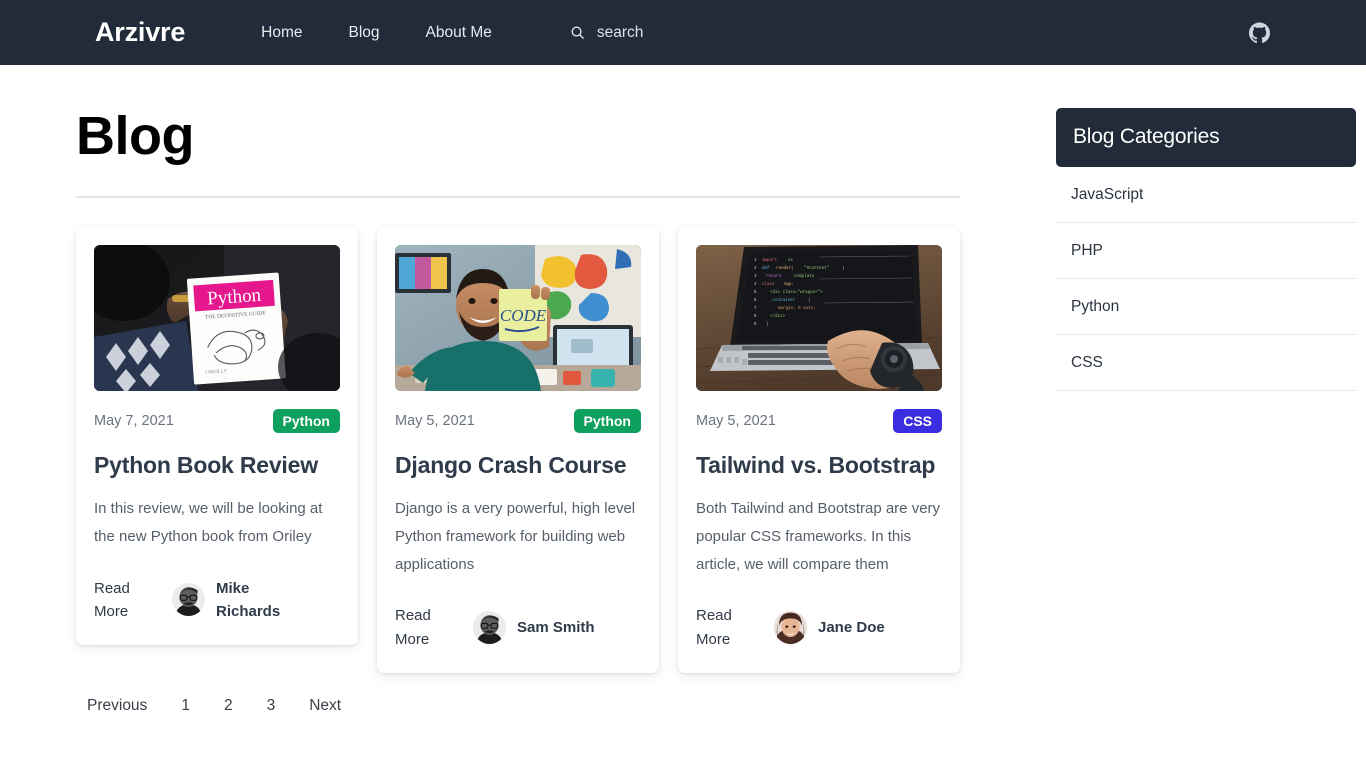 The width and height of the screenshot is (1366, 772). What do you see at coordinates (217, 318) in the screenshot?
I see `post-image-python-book: Python THE DEFINITIVE GUIDE O'REILLY` at bounding box center [217, 318].